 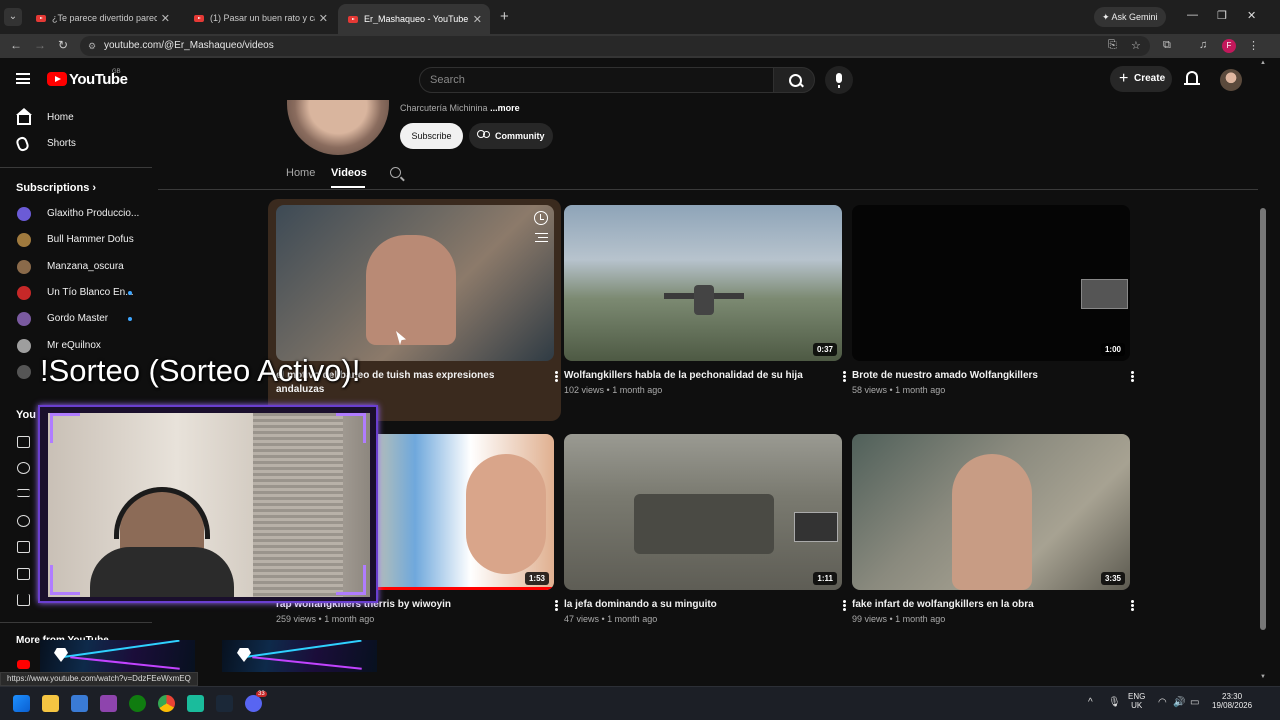 What do you see at coordinates (75, 267) in the screenshot?
I see `sidebar-subscription: Manzana_oscura` at bounding box center [75, 267].